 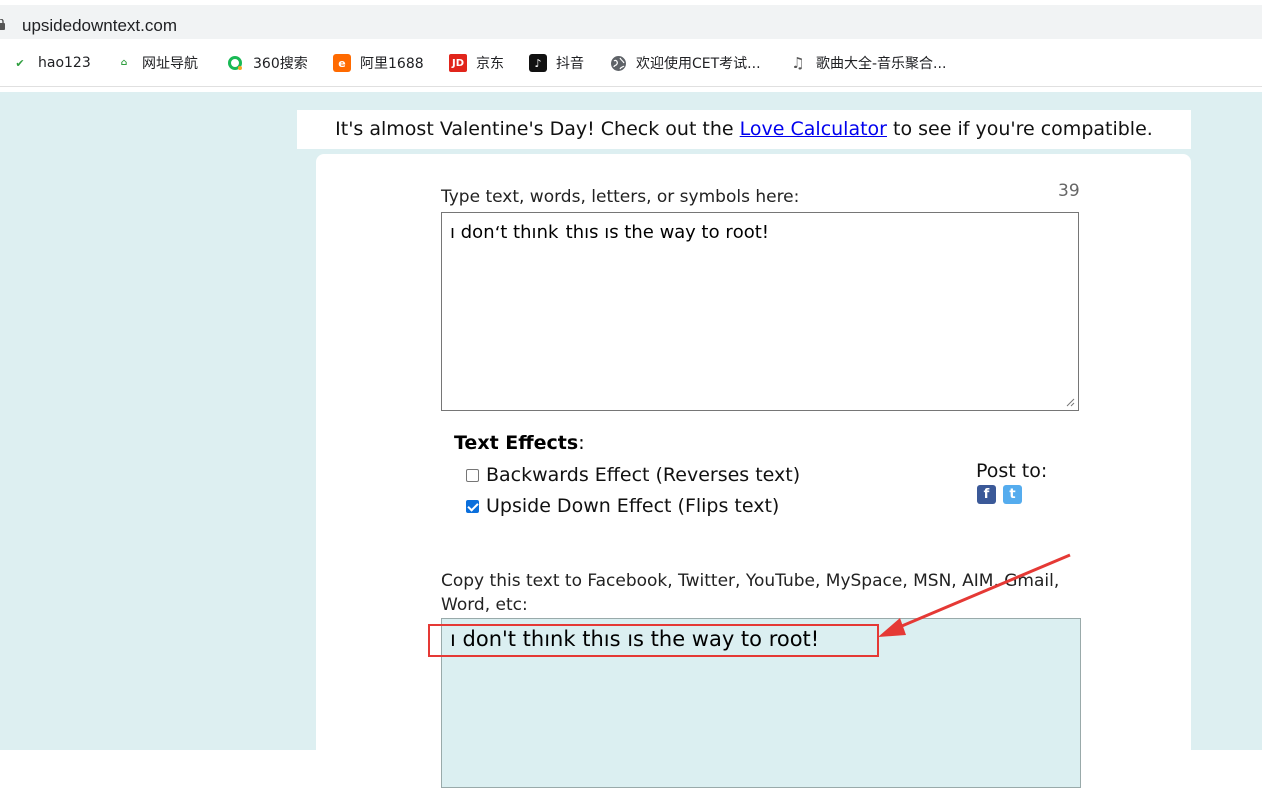 I want to click on backwards-effect-option: Backwards Effect (Reverses text), so click(x=633, y=475).